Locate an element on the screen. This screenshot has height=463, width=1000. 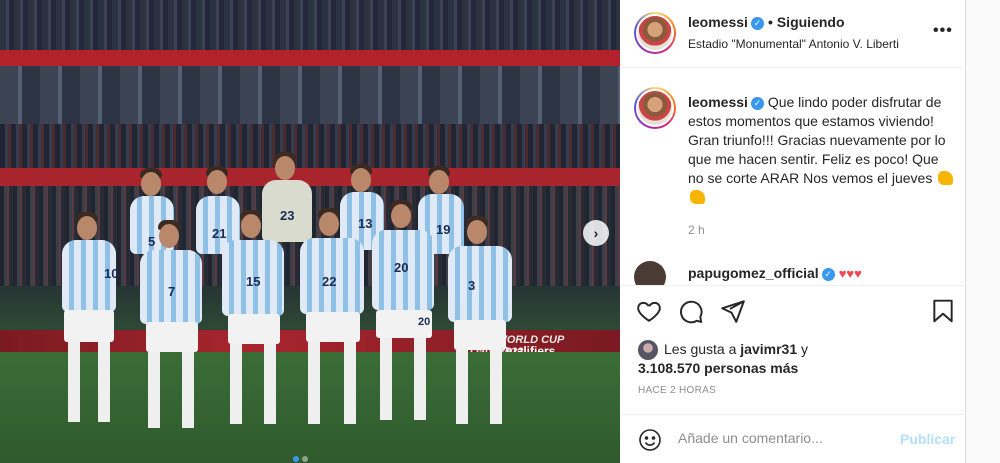
following-button: Siguiendo is located at coordinates (811, 22).